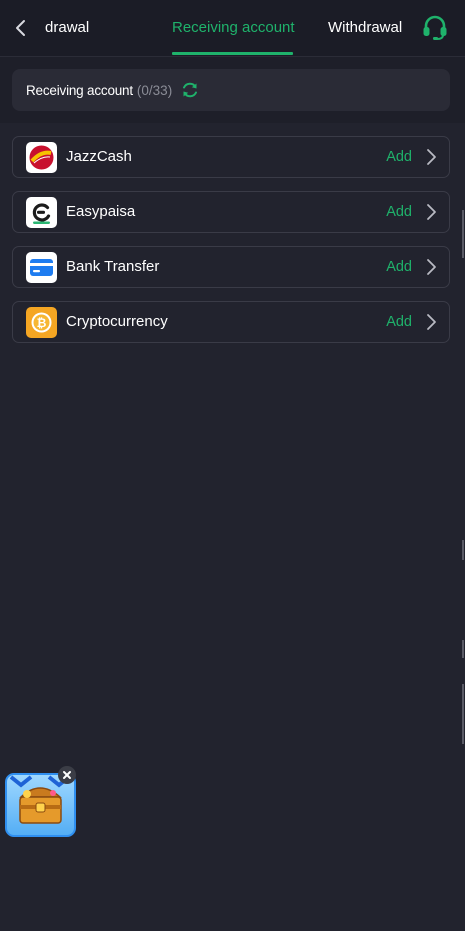  I want to click on active-tab-indicator, so click(232, 53).